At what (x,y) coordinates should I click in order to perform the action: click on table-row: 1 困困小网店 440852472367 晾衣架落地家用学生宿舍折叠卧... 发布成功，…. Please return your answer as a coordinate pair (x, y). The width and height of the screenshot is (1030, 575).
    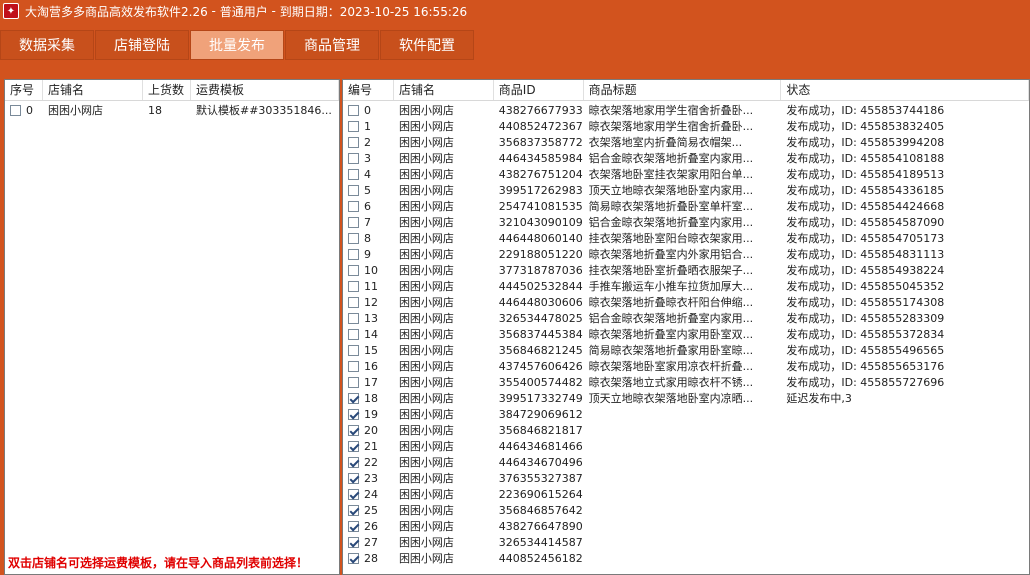
    Looking at the image, I should click on (686, 127).